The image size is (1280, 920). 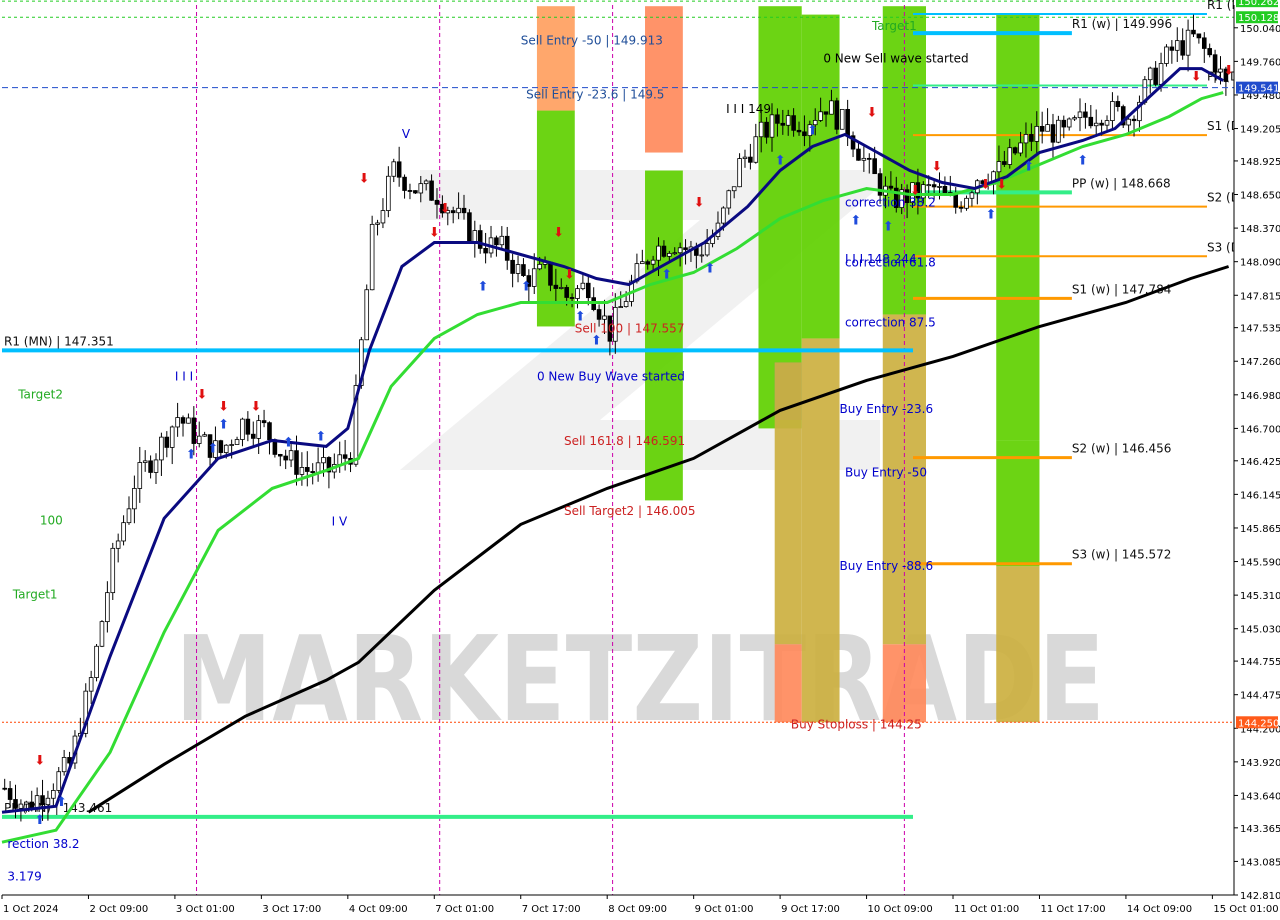 What do you see at coordinates (1260, 462) in the screenshot?
I see `price-tick-label: 146.425` at bounding box center [1260, 462].